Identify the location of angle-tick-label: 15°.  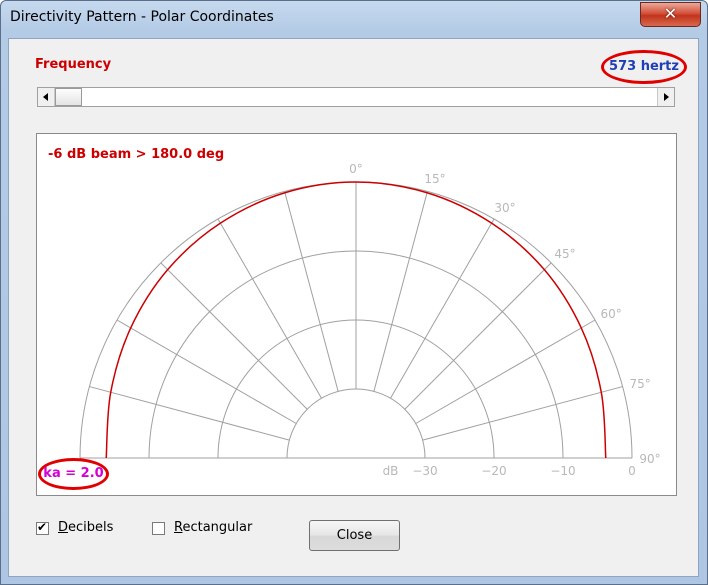
(434, 179).